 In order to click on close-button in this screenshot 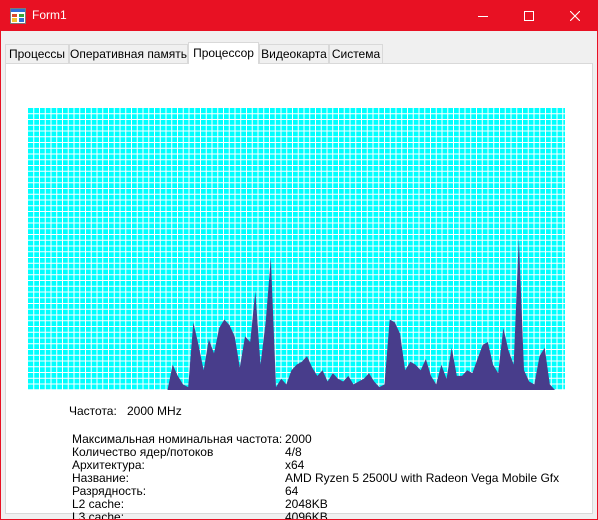, I will do `click(574, 15)`.